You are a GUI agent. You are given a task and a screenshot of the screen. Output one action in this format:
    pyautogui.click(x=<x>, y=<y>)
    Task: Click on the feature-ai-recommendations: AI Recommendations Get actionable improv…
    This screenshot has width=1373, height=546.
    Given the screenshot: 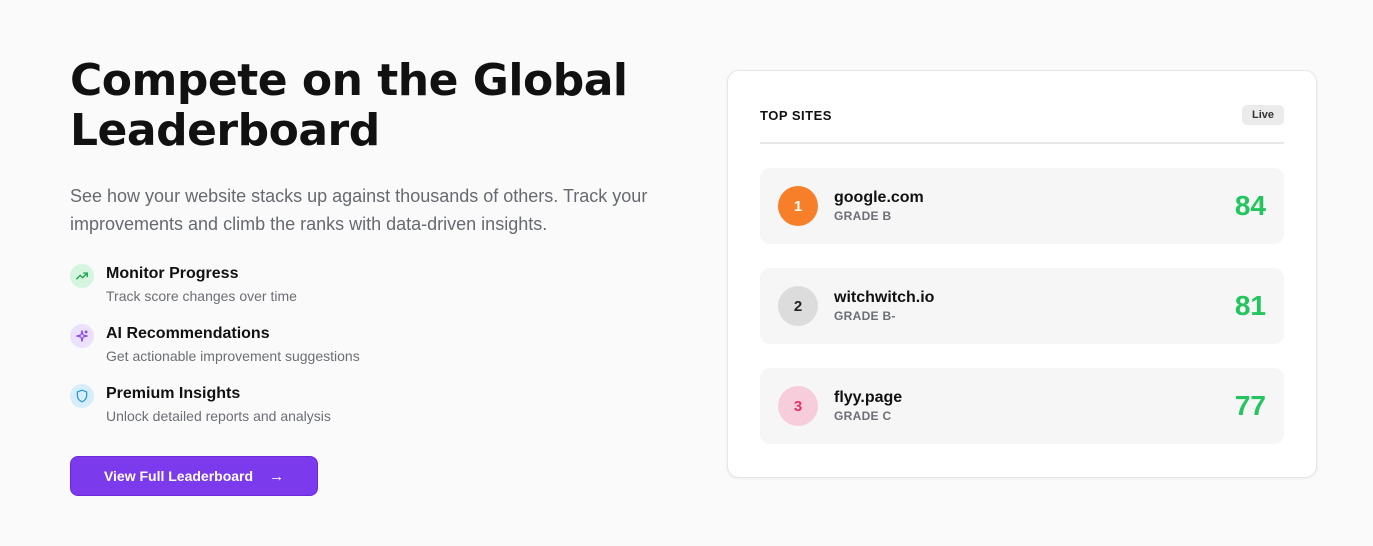 What is the action you would take?
    pyautogui.click(x=380, y=354)
    